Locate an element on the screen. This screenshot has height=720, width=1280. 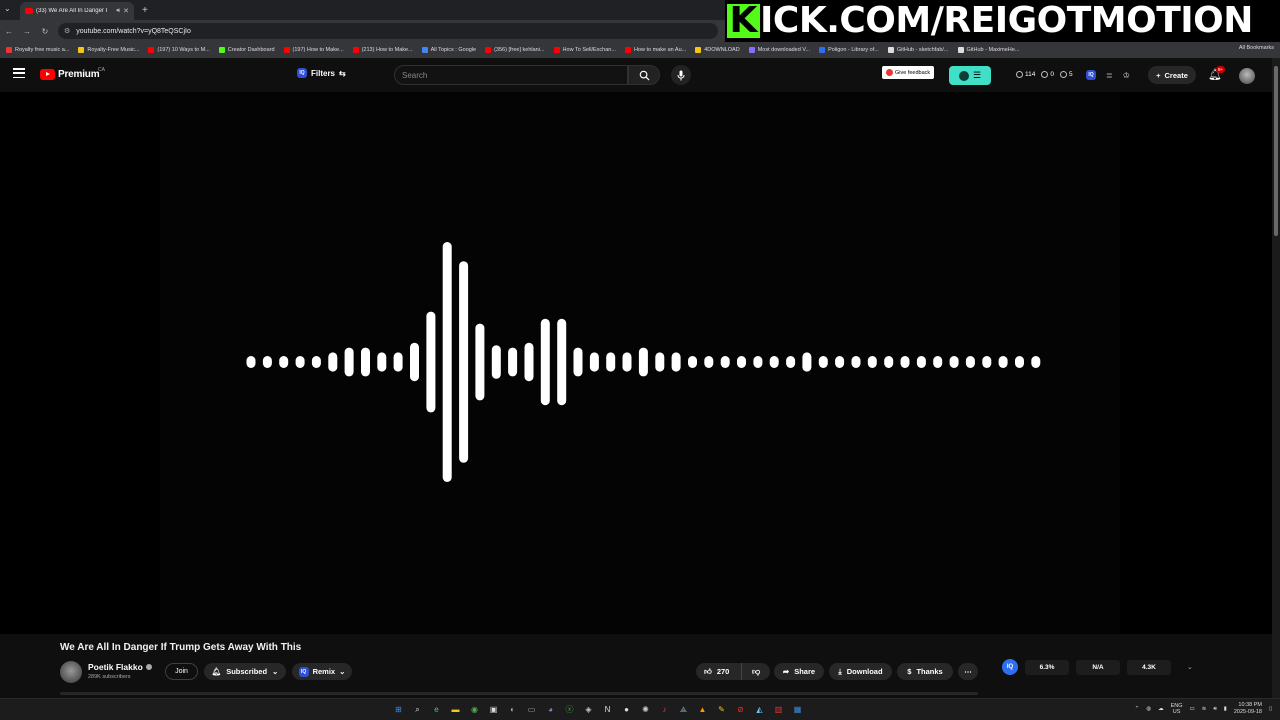
download-button: ⤓ Download is located at coordinates (860, 671).